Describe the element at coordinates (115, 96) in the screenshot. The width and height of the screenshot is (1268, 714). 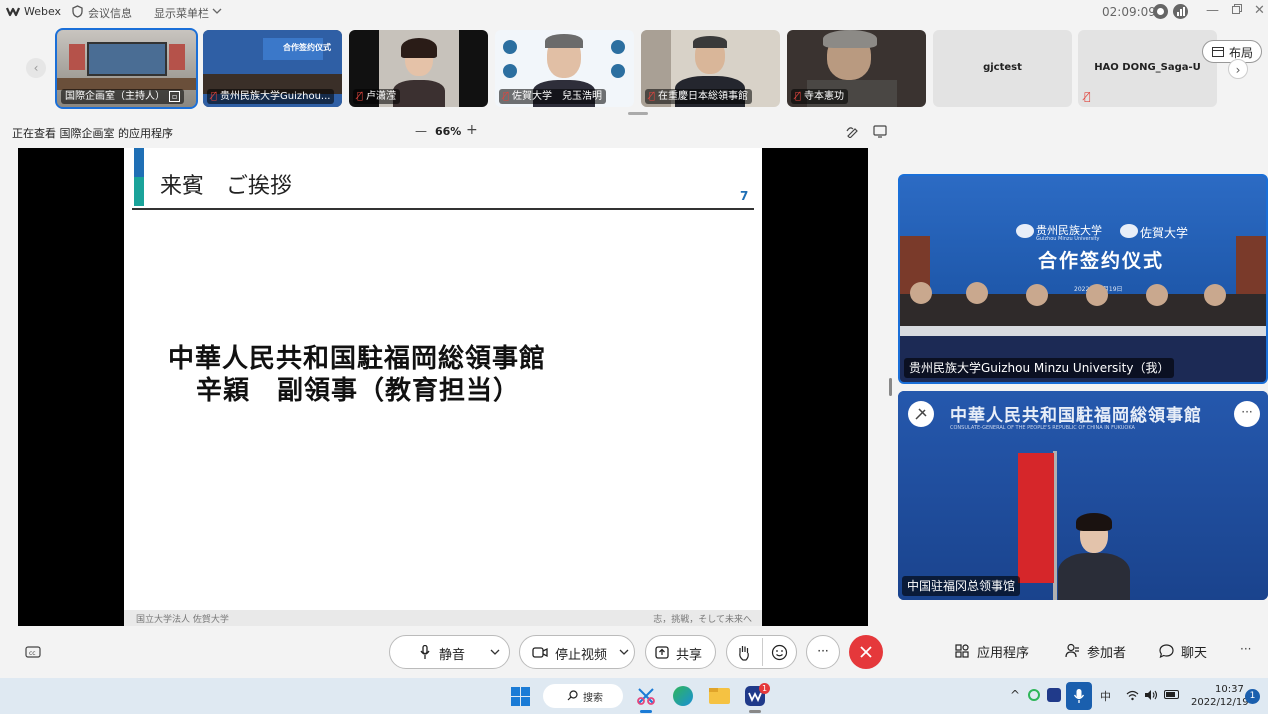
I see `participant-name: 国際企画室（主持人）` at that location.